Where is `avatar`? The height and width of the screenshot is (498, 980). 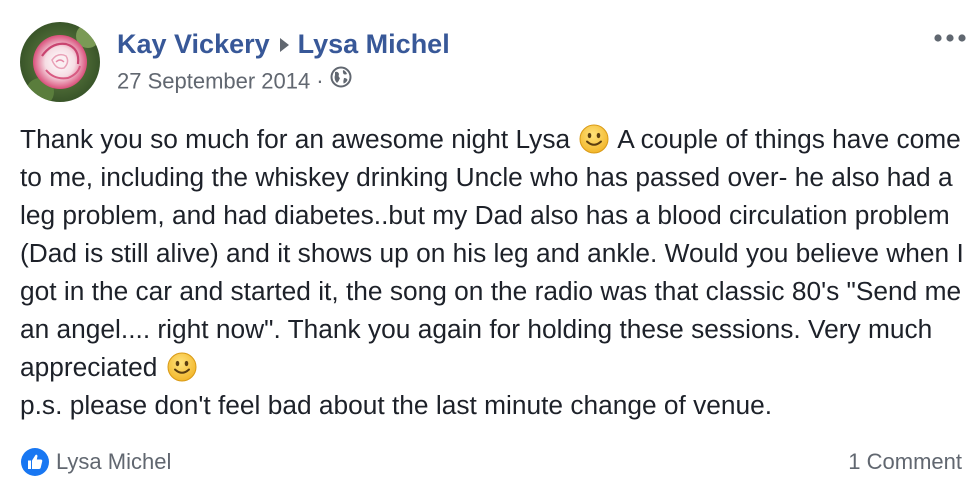 avatar is located at coordinates (60, 62).